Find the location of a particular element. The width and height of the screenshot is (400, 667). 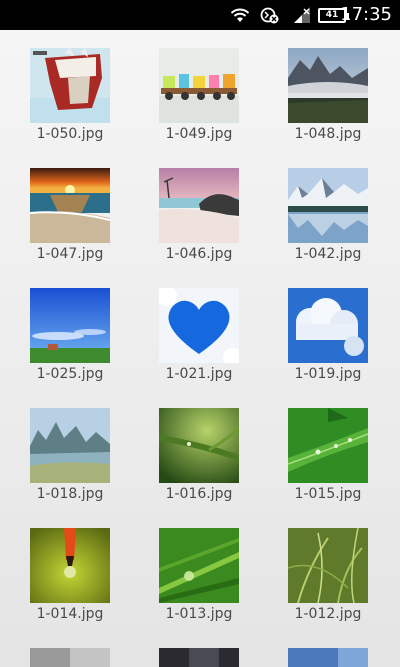

snowy-lake-image is located at coordinates (328, 205).